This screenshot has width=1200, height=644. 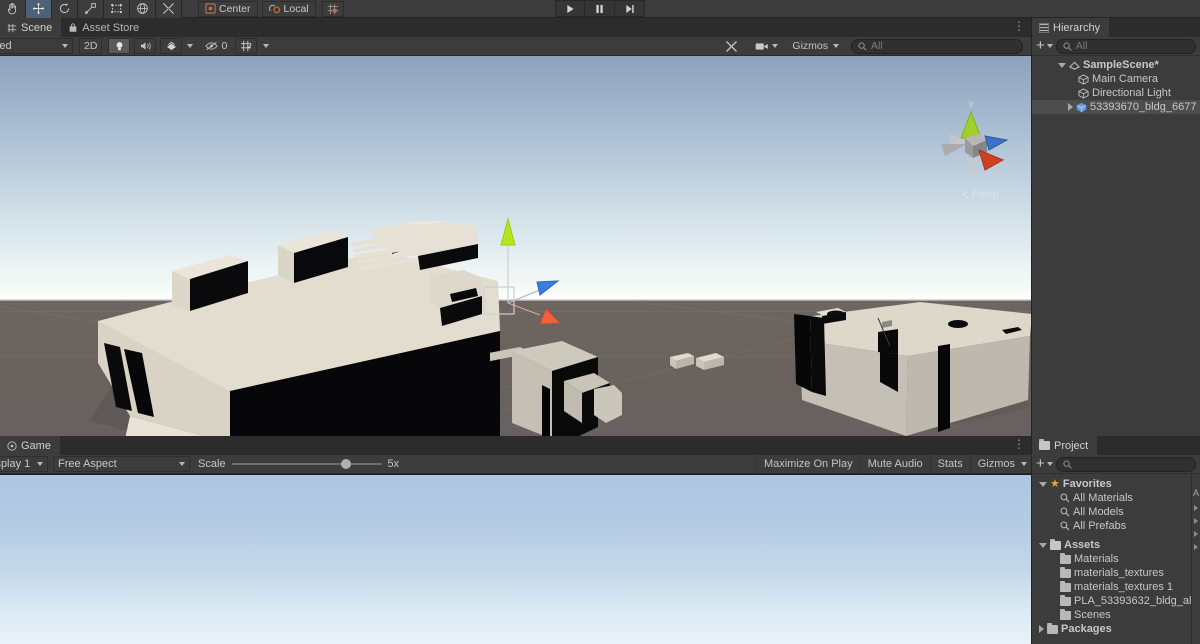 I want to click on building-mesh-tiny-pair, so click(x=698, y=362).